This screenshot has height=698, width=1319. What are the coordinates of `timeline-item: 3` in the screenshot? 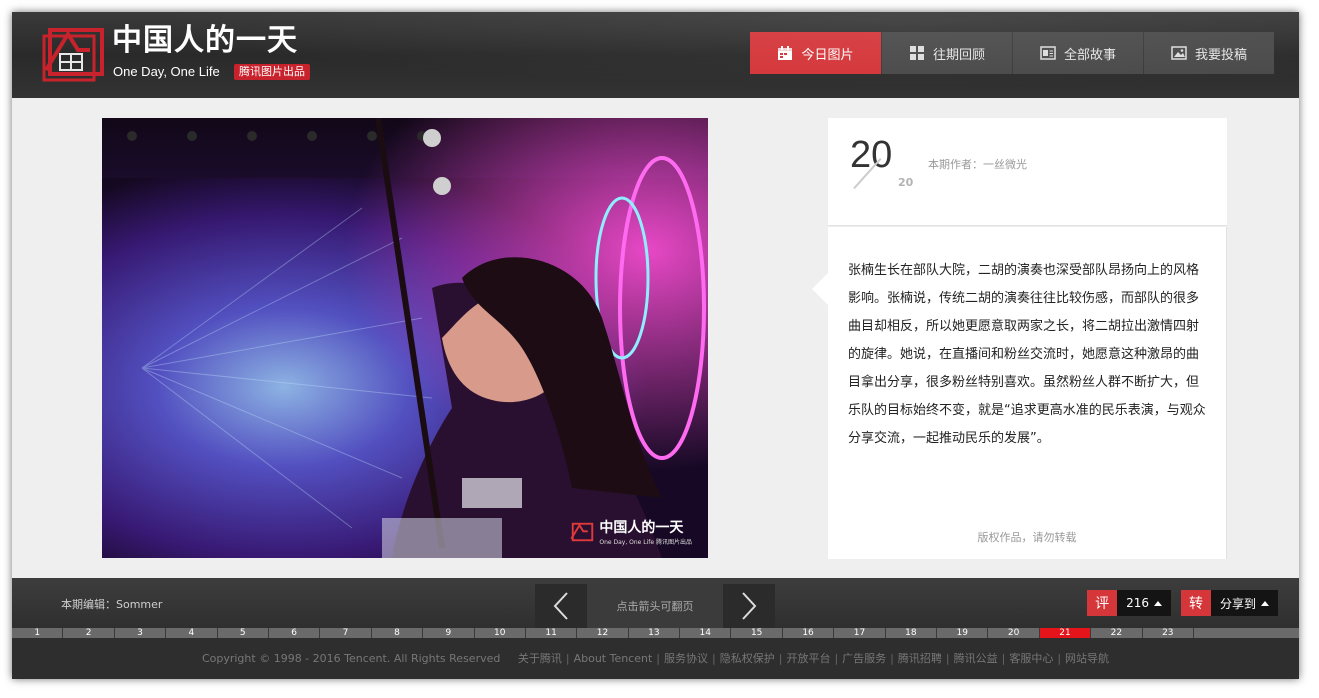 It's located at (141, 633).